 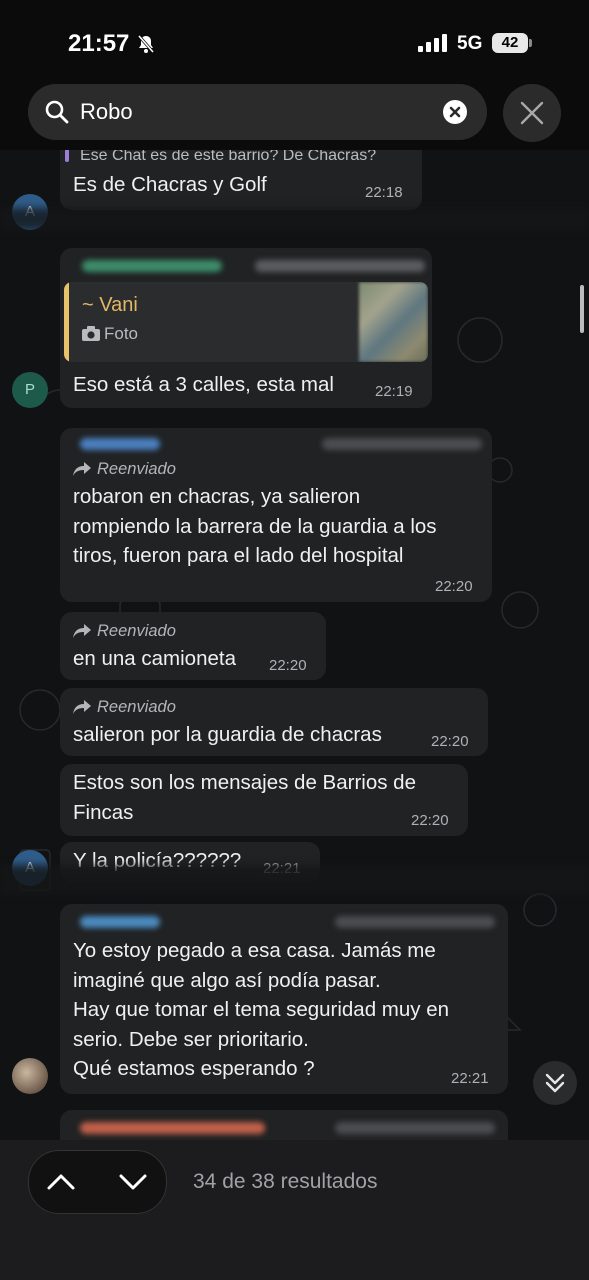 What do you see at coordinates (30, 390) in the screenshot?
I see `avatar: P` at bounding box center [30, 390].